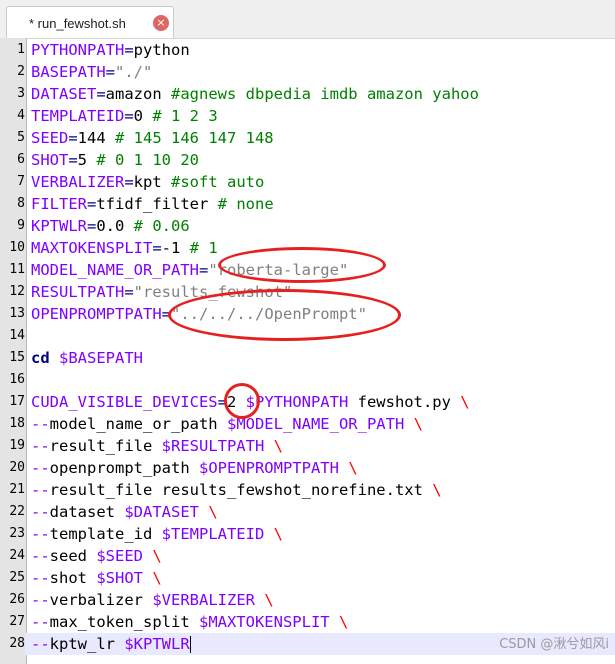 The width and height of the screenshot is (615, 664). What do you see at coordinates (161, 23) in the screenshot?
I see `close-icon: ×` at bounding box center [161, 23].